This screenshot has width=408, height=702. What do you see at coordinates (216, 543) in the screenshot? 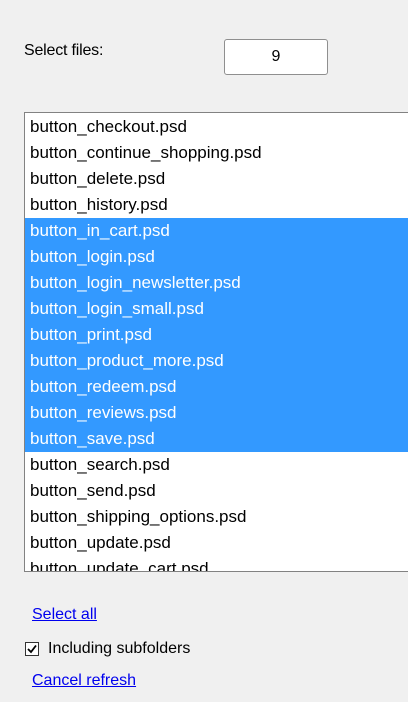
I see `file-list-item: button_update.psd` at bounding box center [216, 543].